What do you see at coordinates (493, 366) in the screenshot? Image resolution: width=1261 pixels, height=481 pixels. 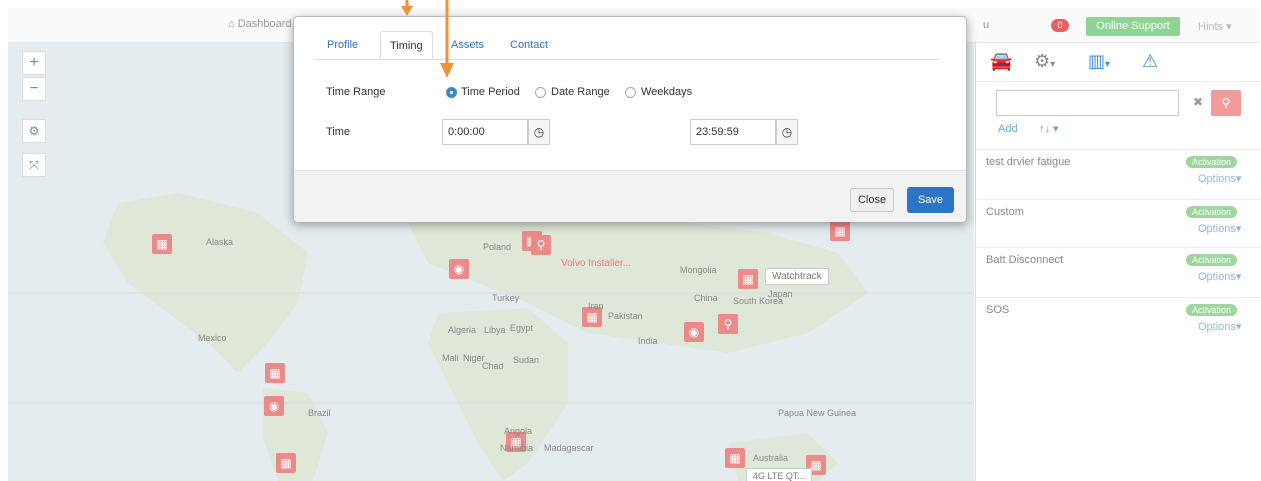 I see `country-label: Chad` at bounding box center [493, 366].